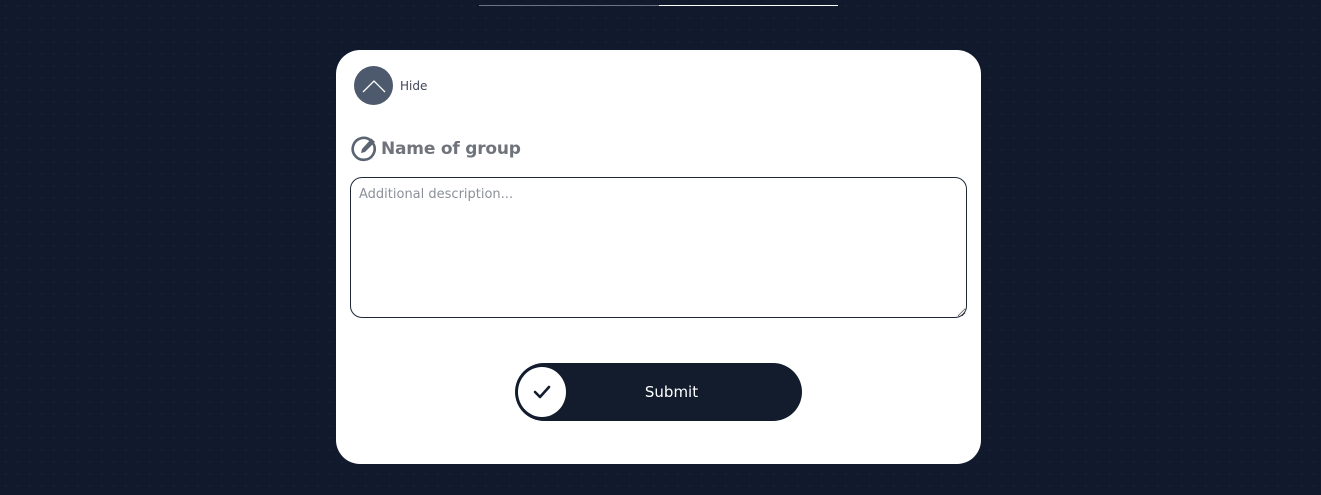 The width and height of the screenshot is (1321, 495). What do you see at coordinates (748, 5) in the screenshot?
I see `top-tab-active-underline` at bounding box center [748, 5].